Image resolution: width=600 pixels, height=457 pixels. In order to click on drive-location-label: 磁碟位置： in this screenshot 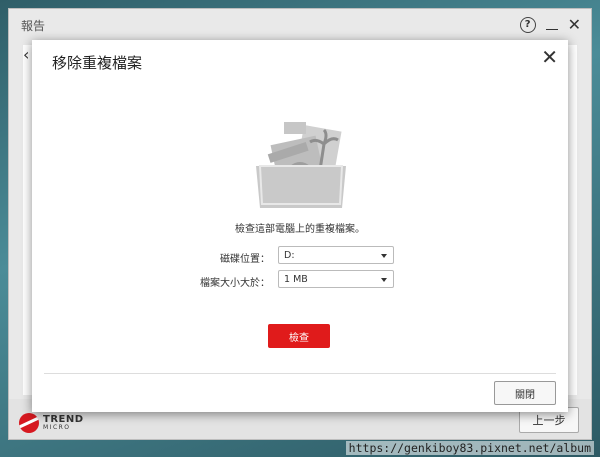, I will do `click(245, 259)`.